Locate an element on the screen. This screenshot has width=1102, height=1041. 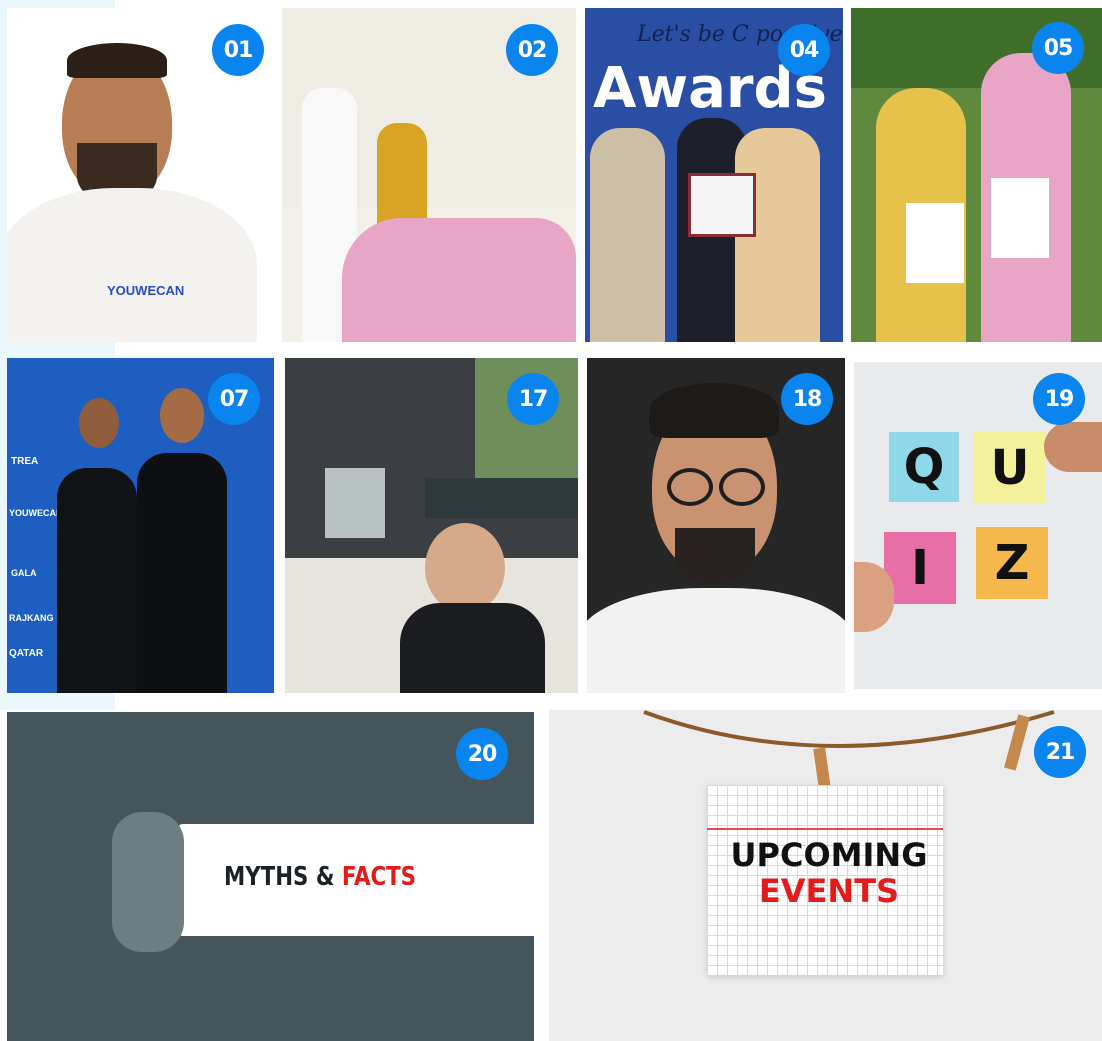
gallery-tile-01: YOUWECAN 01 is located at coordinates (139, 175).